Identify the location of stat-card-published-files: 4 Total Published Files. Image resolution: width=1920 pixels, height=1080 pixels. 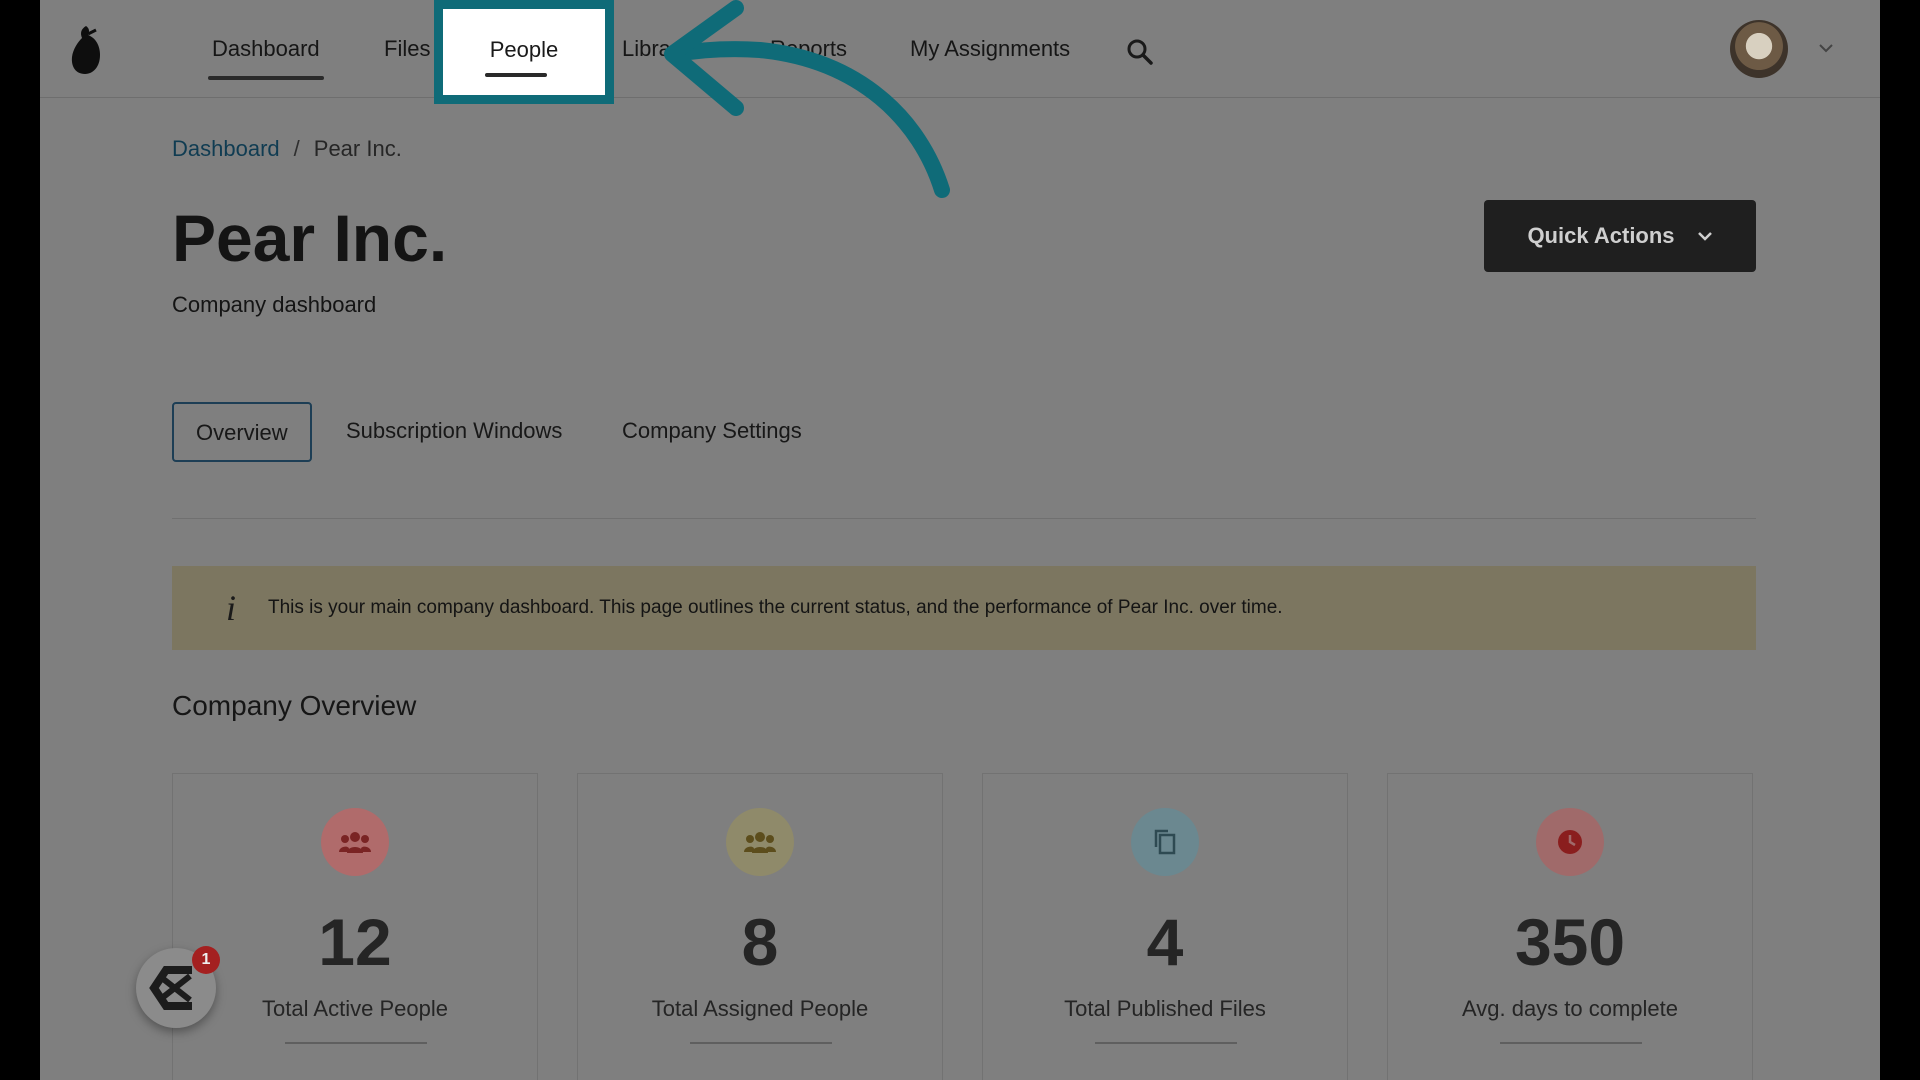
(1165, 926).